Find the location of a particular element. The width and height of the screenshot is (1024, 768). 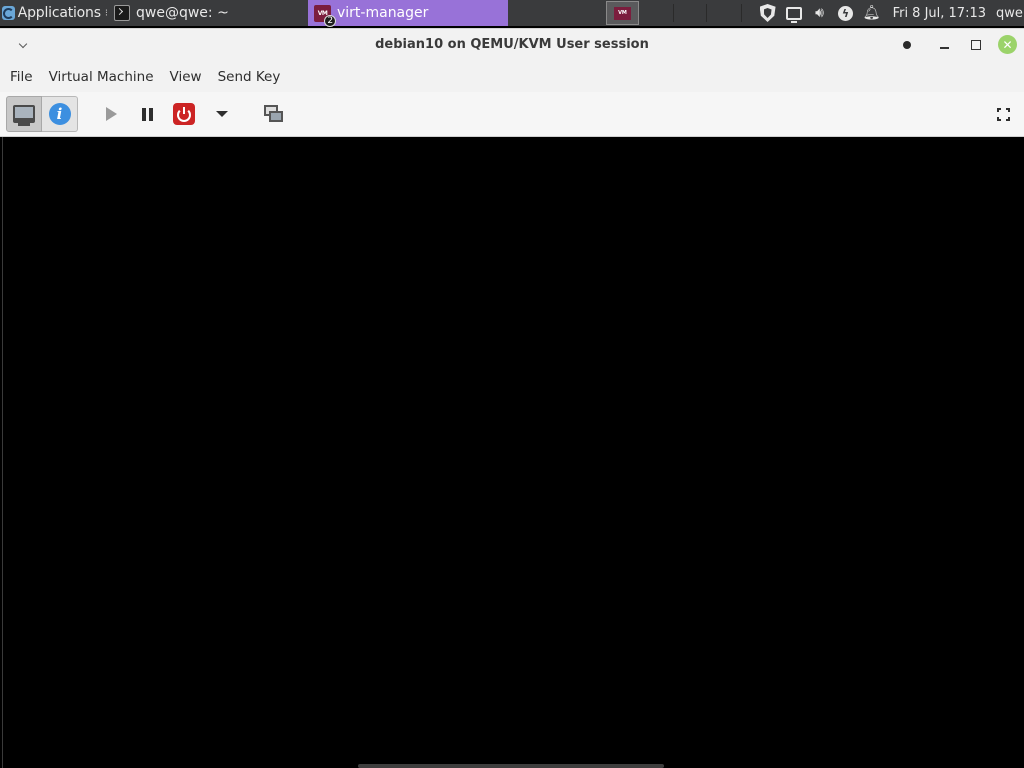

taskbar-item-label: virt-manager is located at coordinates (383, 13).